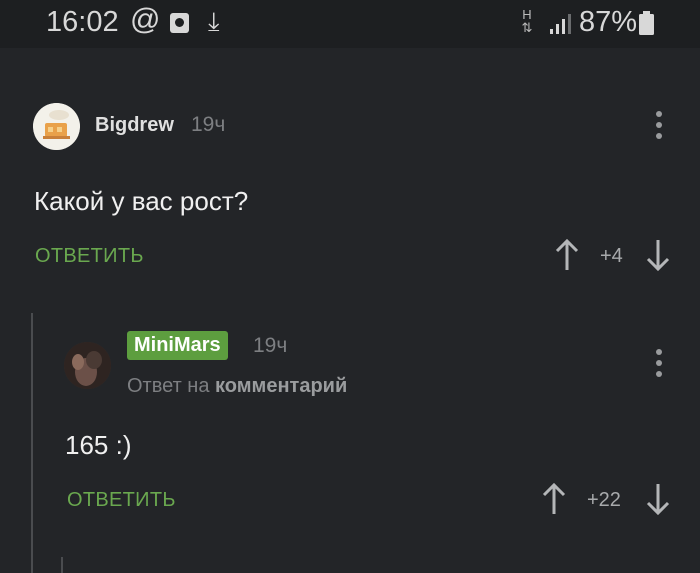 The image size is (700, 573). What do you see at coordinates (281, 386) in the screenshot?
I see `reply-to-link: комментарий` at bounding box center [281, 386].